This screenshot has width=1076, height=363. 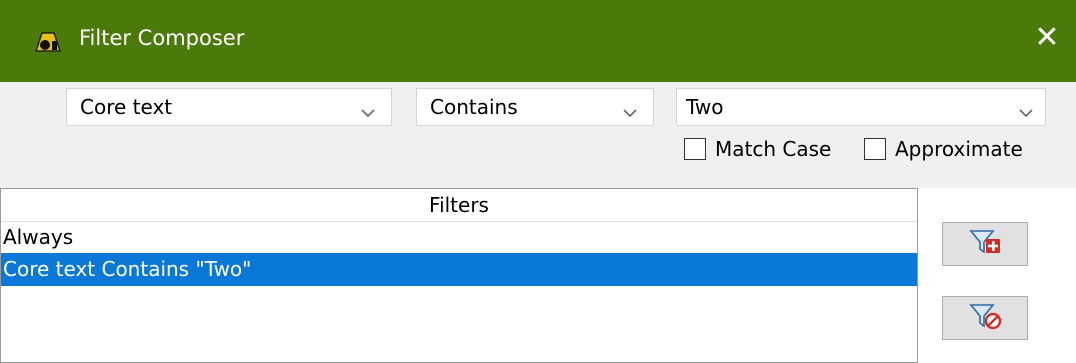 What do you see at coordinates (126, 107) in the screenshot?
I see `field-select-value: Core text` at bounding box center [126, 107].